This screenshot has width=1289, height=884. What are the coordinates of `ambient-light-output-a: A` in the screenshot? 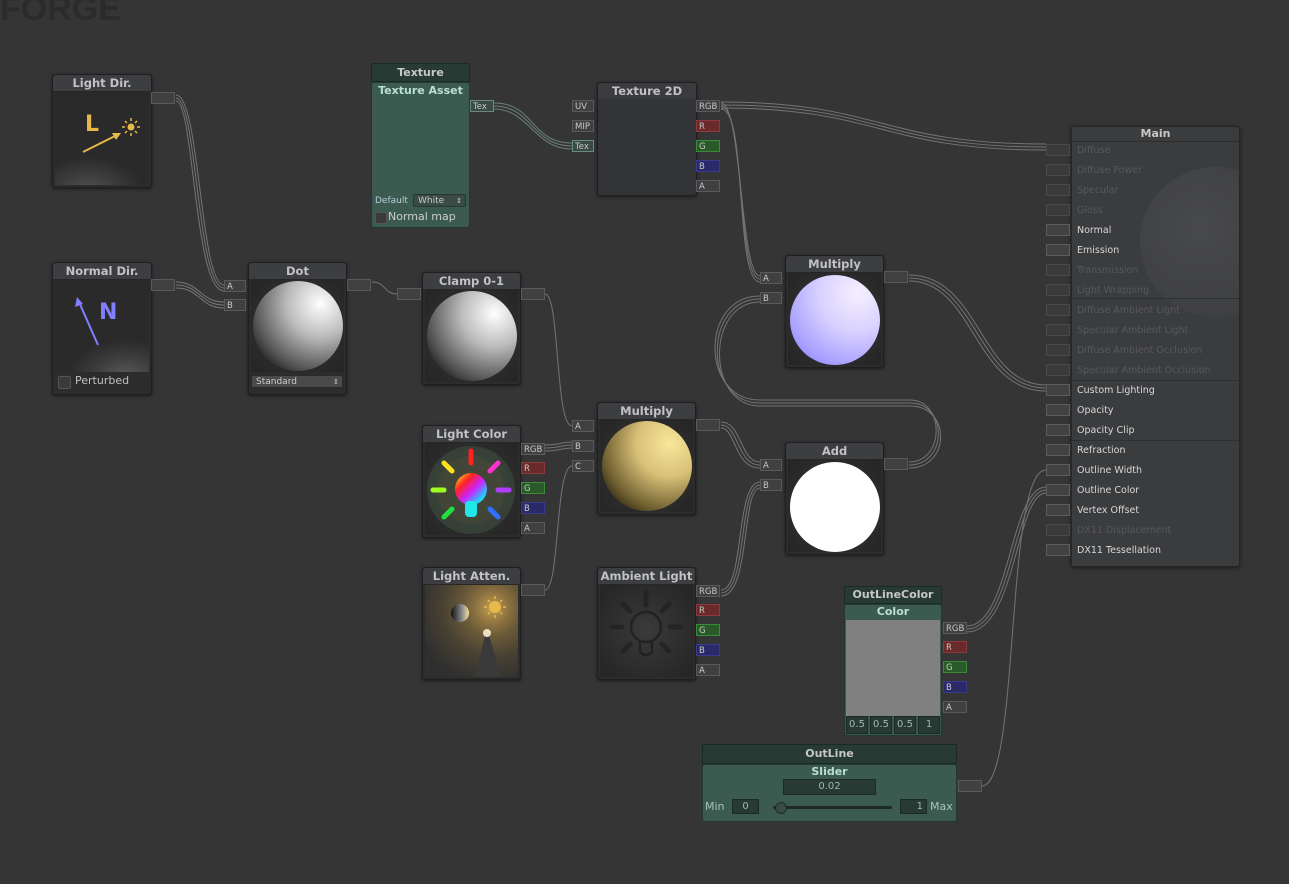 It's located at (708, 670).